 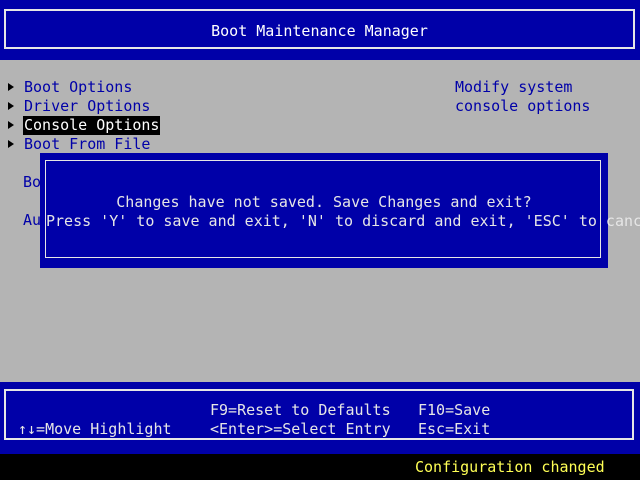 I want to click on status-bar: Configuration changed, so click(x=320, y=467).